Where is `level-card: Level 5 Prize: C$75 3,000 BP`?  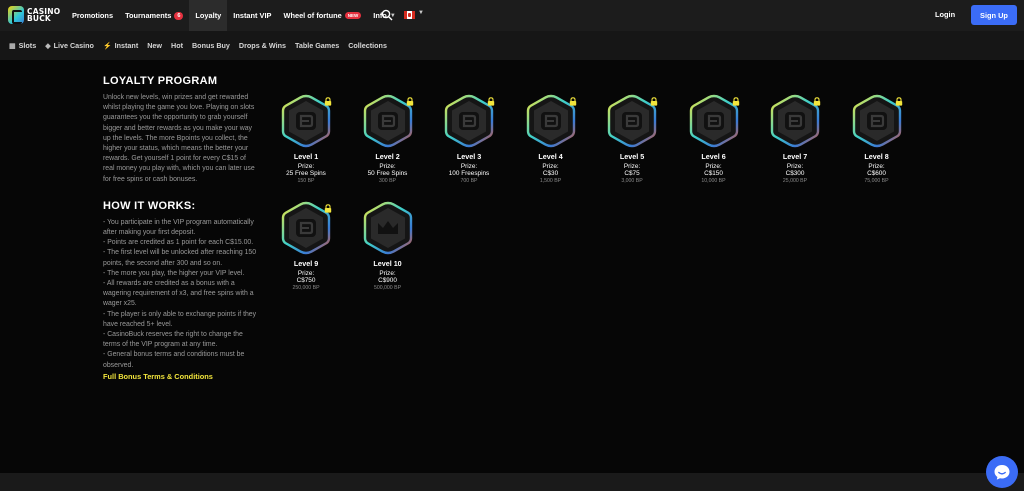
level-card: Level 5 Prize: C$75 3,000 BP is located at coordinates (632, 139).